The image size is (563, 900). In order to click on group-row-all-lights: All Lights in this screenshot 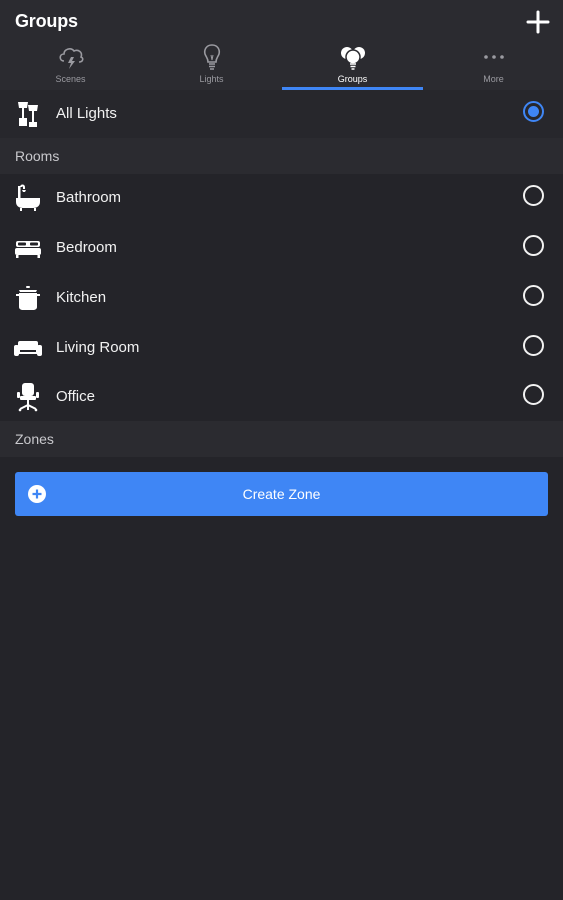, I will do `click(281, 114)`.